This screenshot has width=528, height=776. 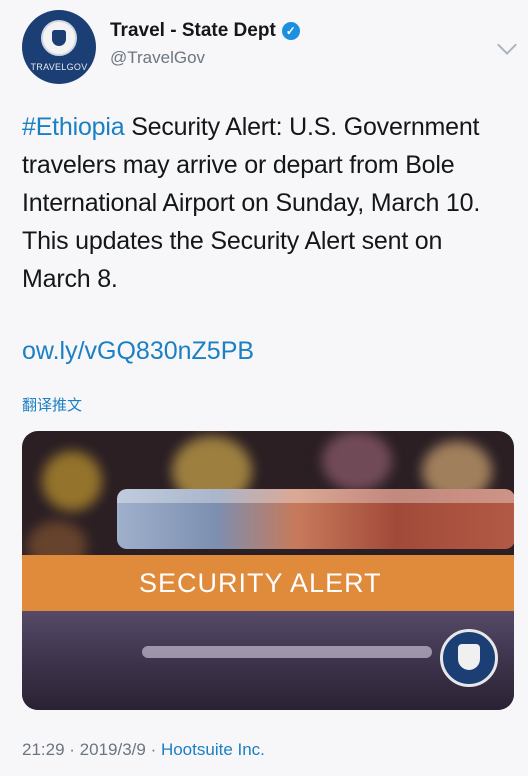 I want to click on tweet-date: 2019/3/9, so click(x=112, y=749).